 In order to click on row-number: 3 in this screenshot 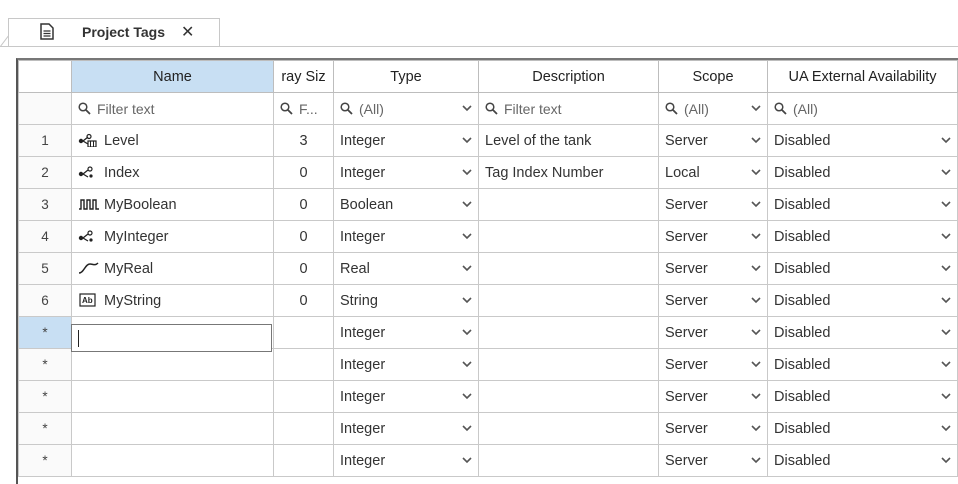, I will do `click(45, 204)`.